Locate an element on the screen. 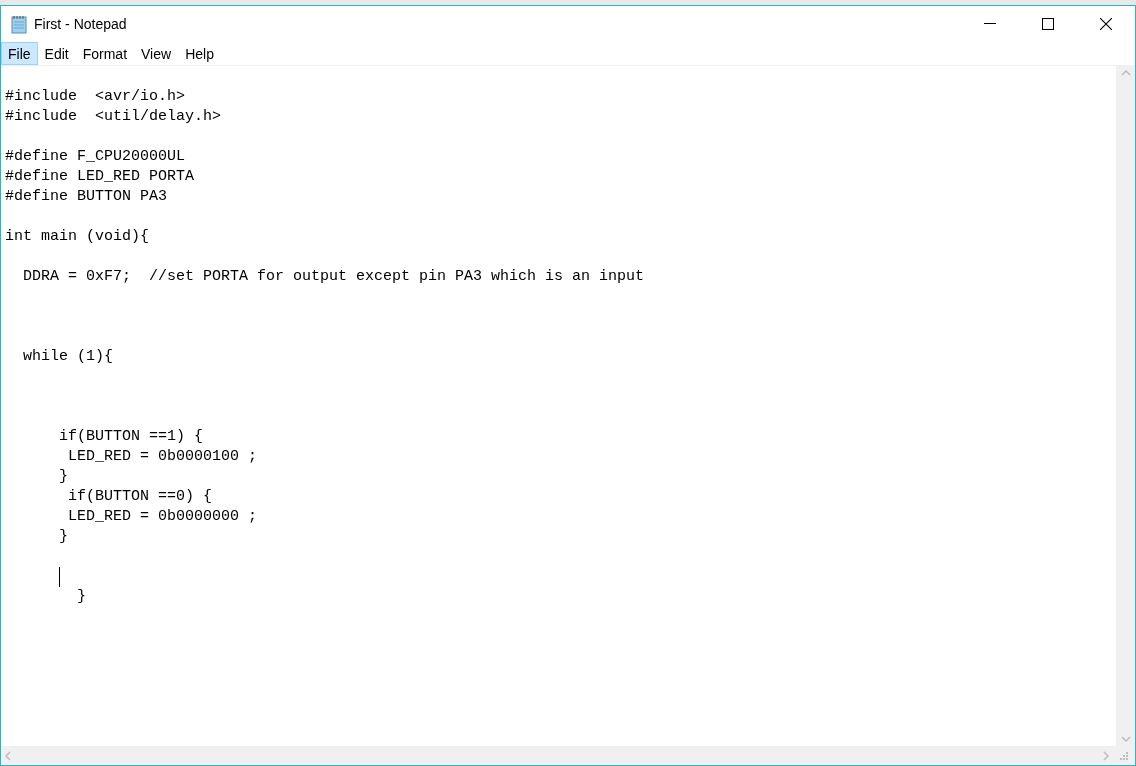 Image resolution: width=1136 pixels, height=766 pixels. minimize-icon is located at coordinates (990, 24).